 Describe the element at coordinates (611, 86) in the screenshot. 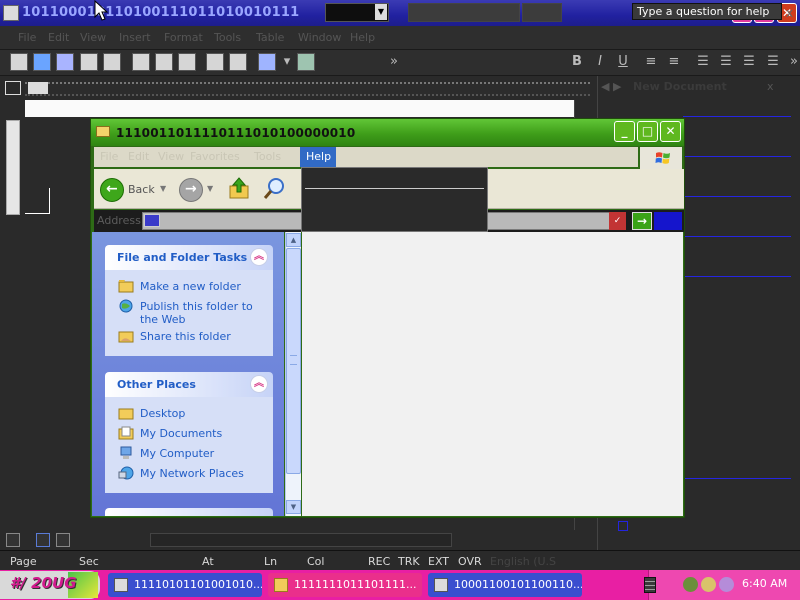

I see `taskpane-nav-arrows: ◀ ▶` at that location.